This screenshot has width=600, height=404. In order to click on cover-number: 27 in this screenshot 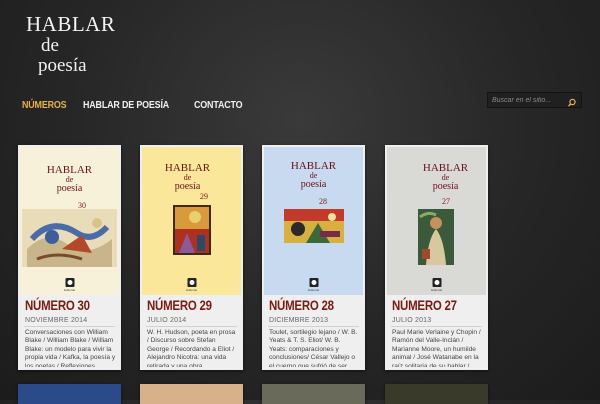, I will do `click(446, 201)`.